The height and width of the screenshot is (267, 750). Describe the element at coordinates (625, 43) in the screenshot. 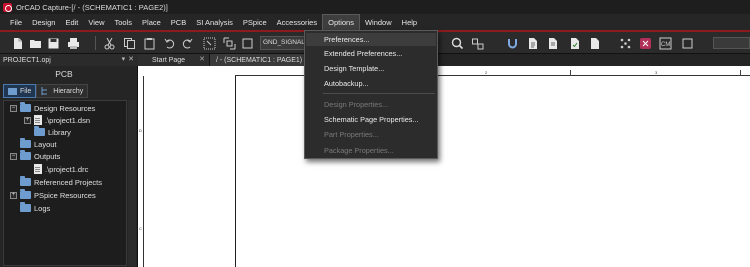

I see `cross-probe-icon` at that location.